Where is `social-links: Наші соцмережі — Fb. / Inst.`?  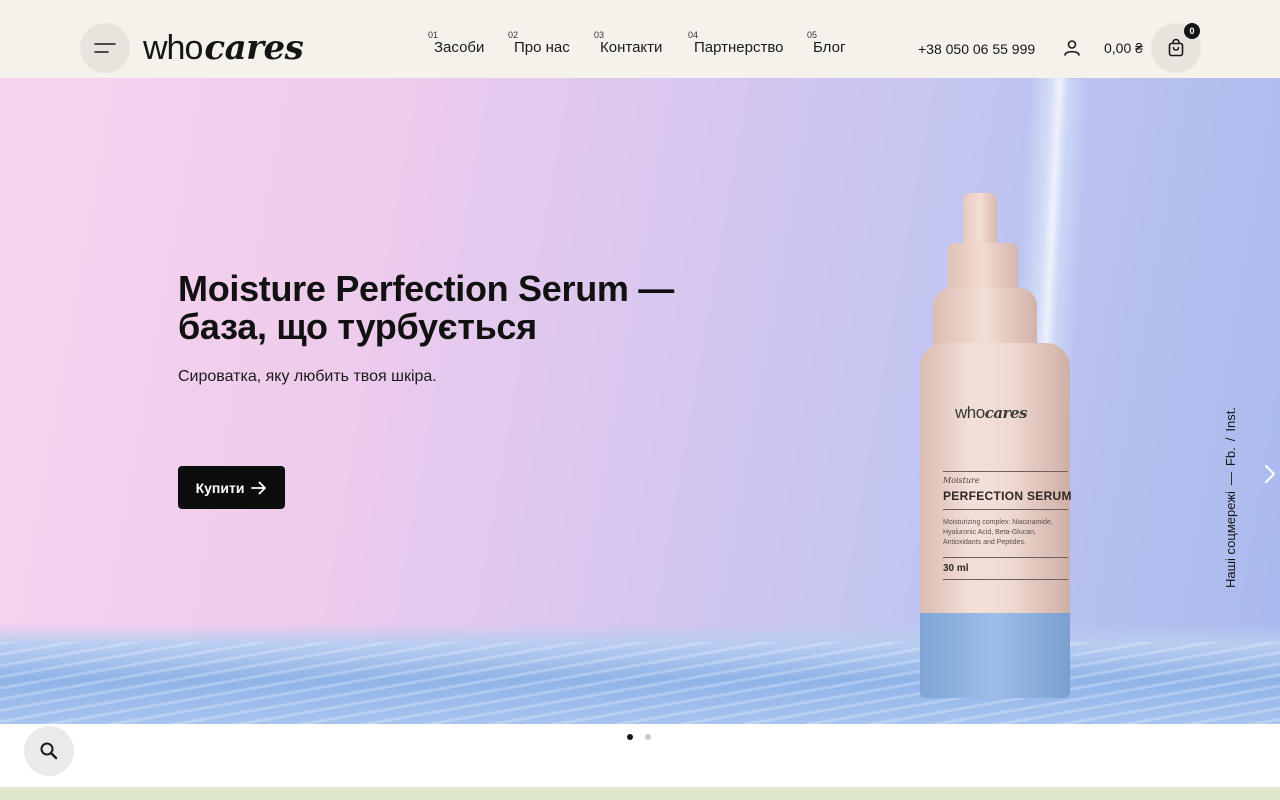 social-links: Наші соцмережі — Fb. / Inst. is located at coordinates (1233, 480).